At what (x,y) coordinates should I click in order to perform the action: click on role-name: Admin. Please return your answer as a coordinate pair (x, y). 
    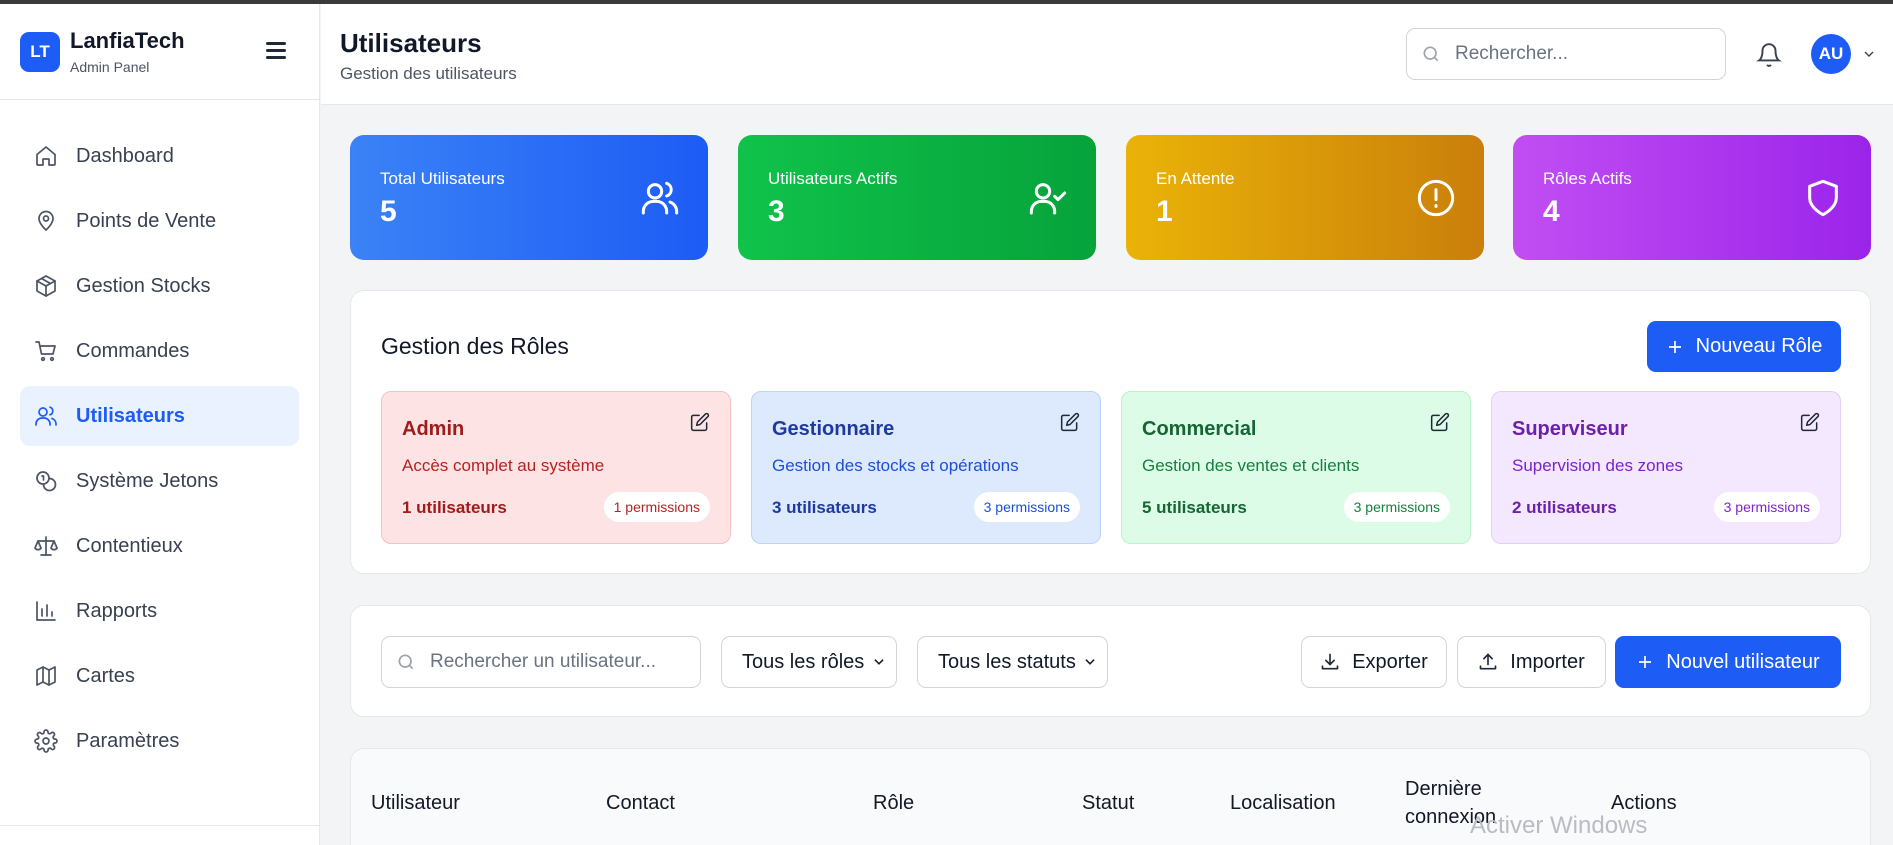
    Looking at the image, I should click on (433, 429).